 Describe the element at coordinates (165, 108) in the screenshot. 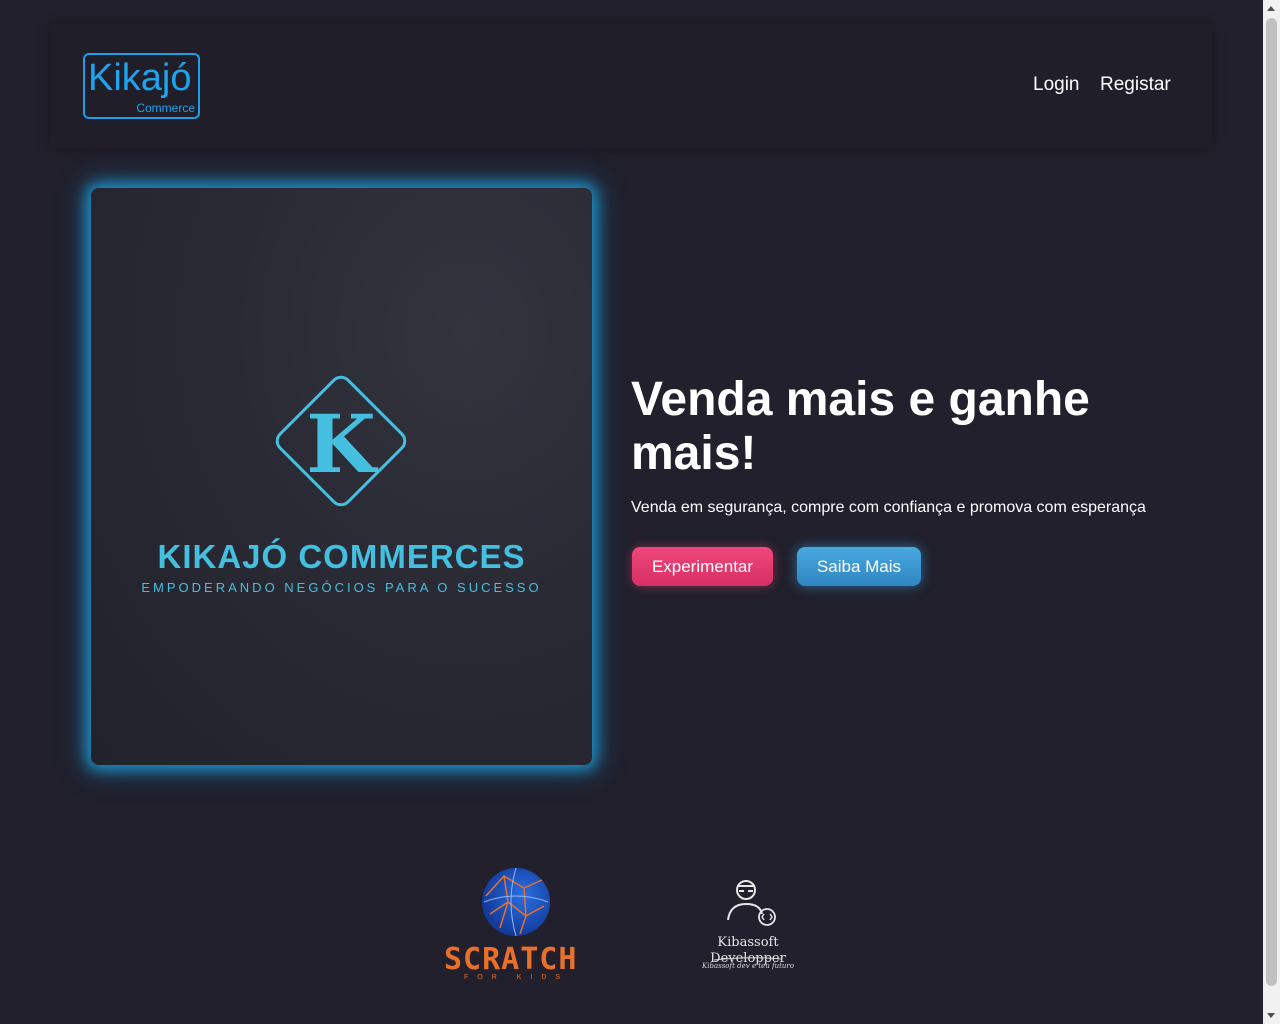

I see `logo-sub-text: Commerce` at that location.